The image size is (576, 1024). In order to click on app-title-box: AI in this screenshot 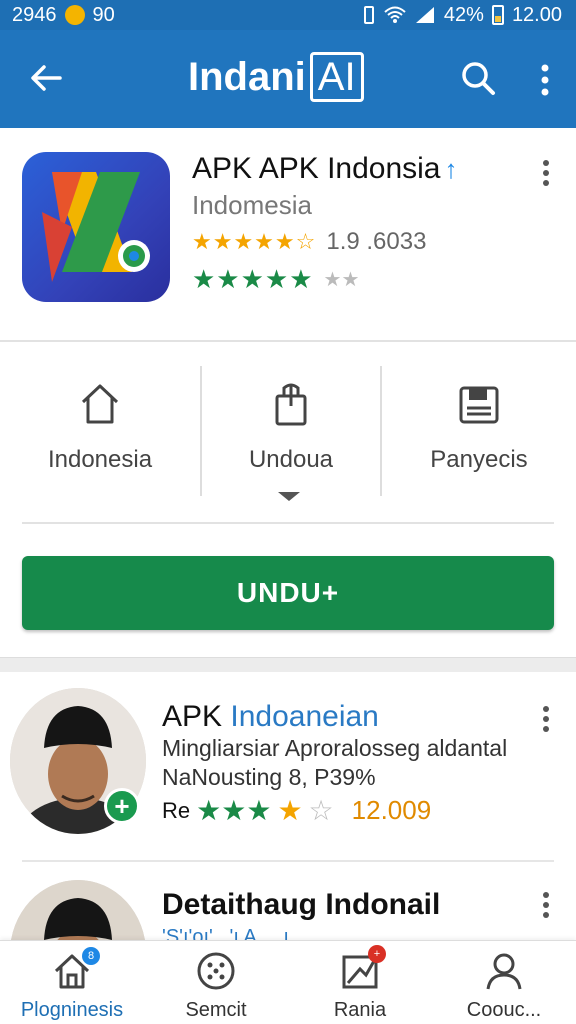, I will do `click(336, 77)`.